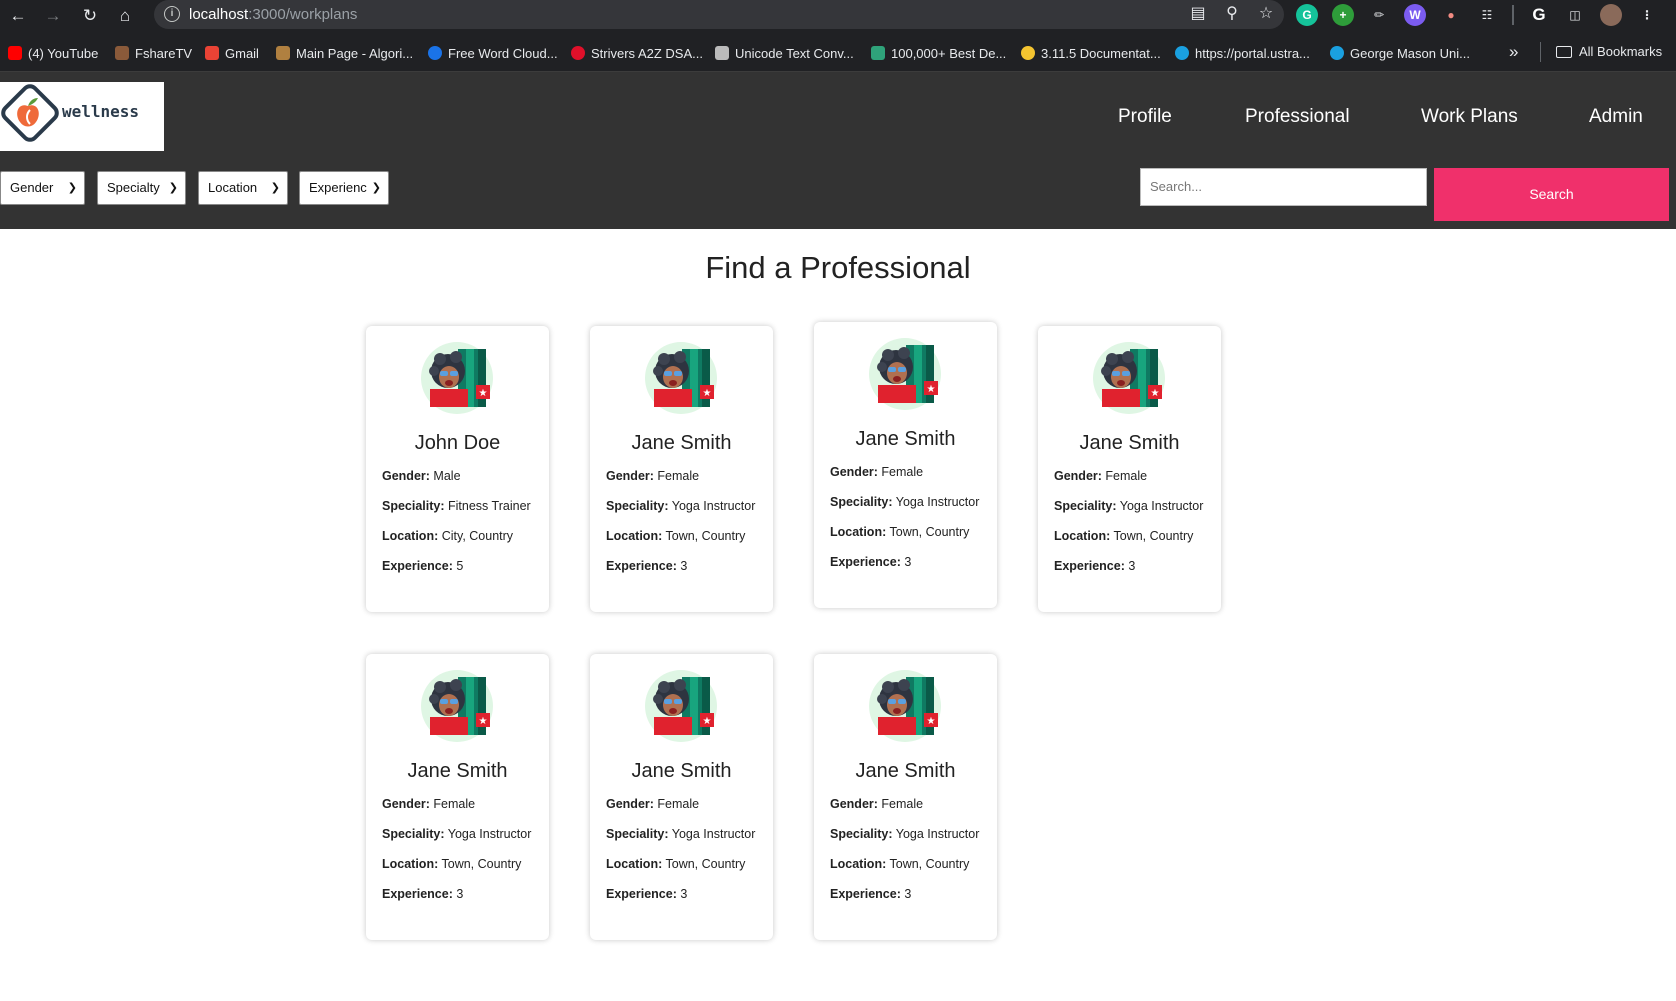 The width and height of the screenshot is (1676, 1001). Describe the element at coordinates (447, 536) in the screenshot. I see `location-row: Location: City, Country` at that location.